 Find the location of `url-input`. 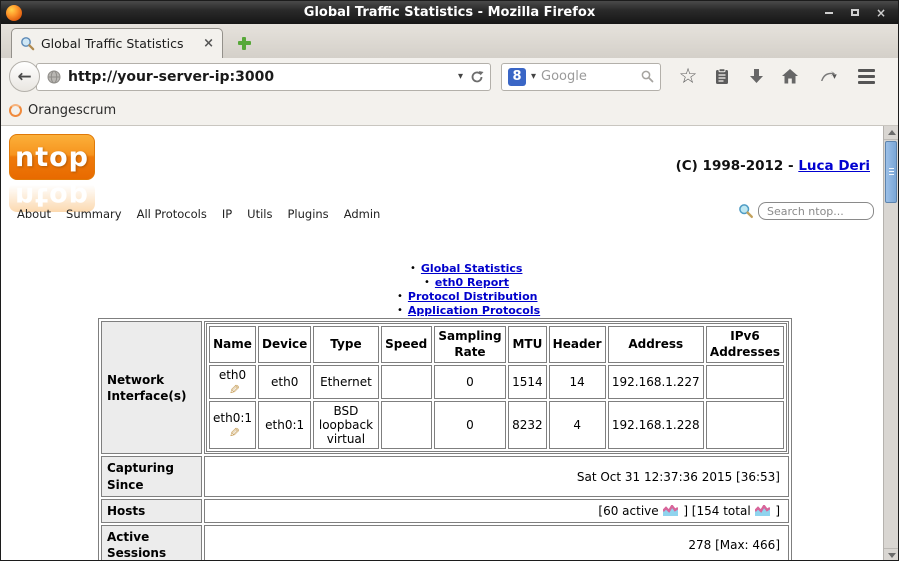

url-input is located at coordinates (259, 76).